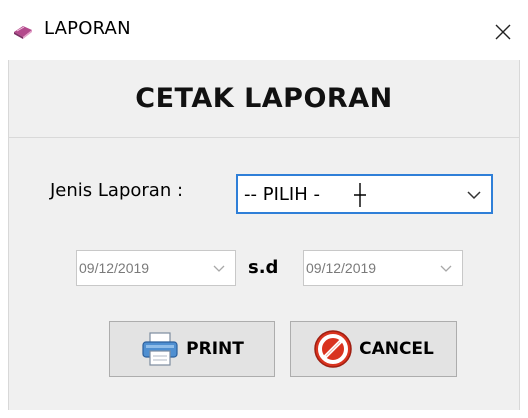 The image size is (528, 418). I want to click on jenis-laporan-value: -- PILIH -, so click(282, 194).